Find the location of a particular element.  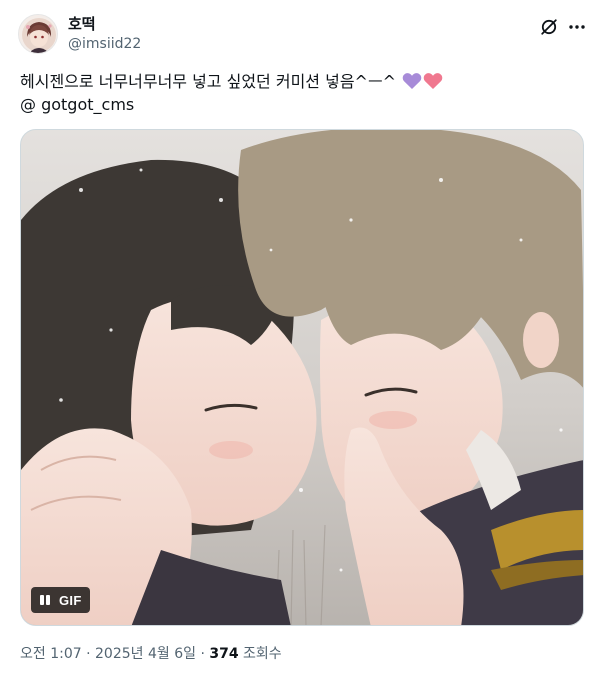

views-count: 374 is located at coordinates (223, 654).